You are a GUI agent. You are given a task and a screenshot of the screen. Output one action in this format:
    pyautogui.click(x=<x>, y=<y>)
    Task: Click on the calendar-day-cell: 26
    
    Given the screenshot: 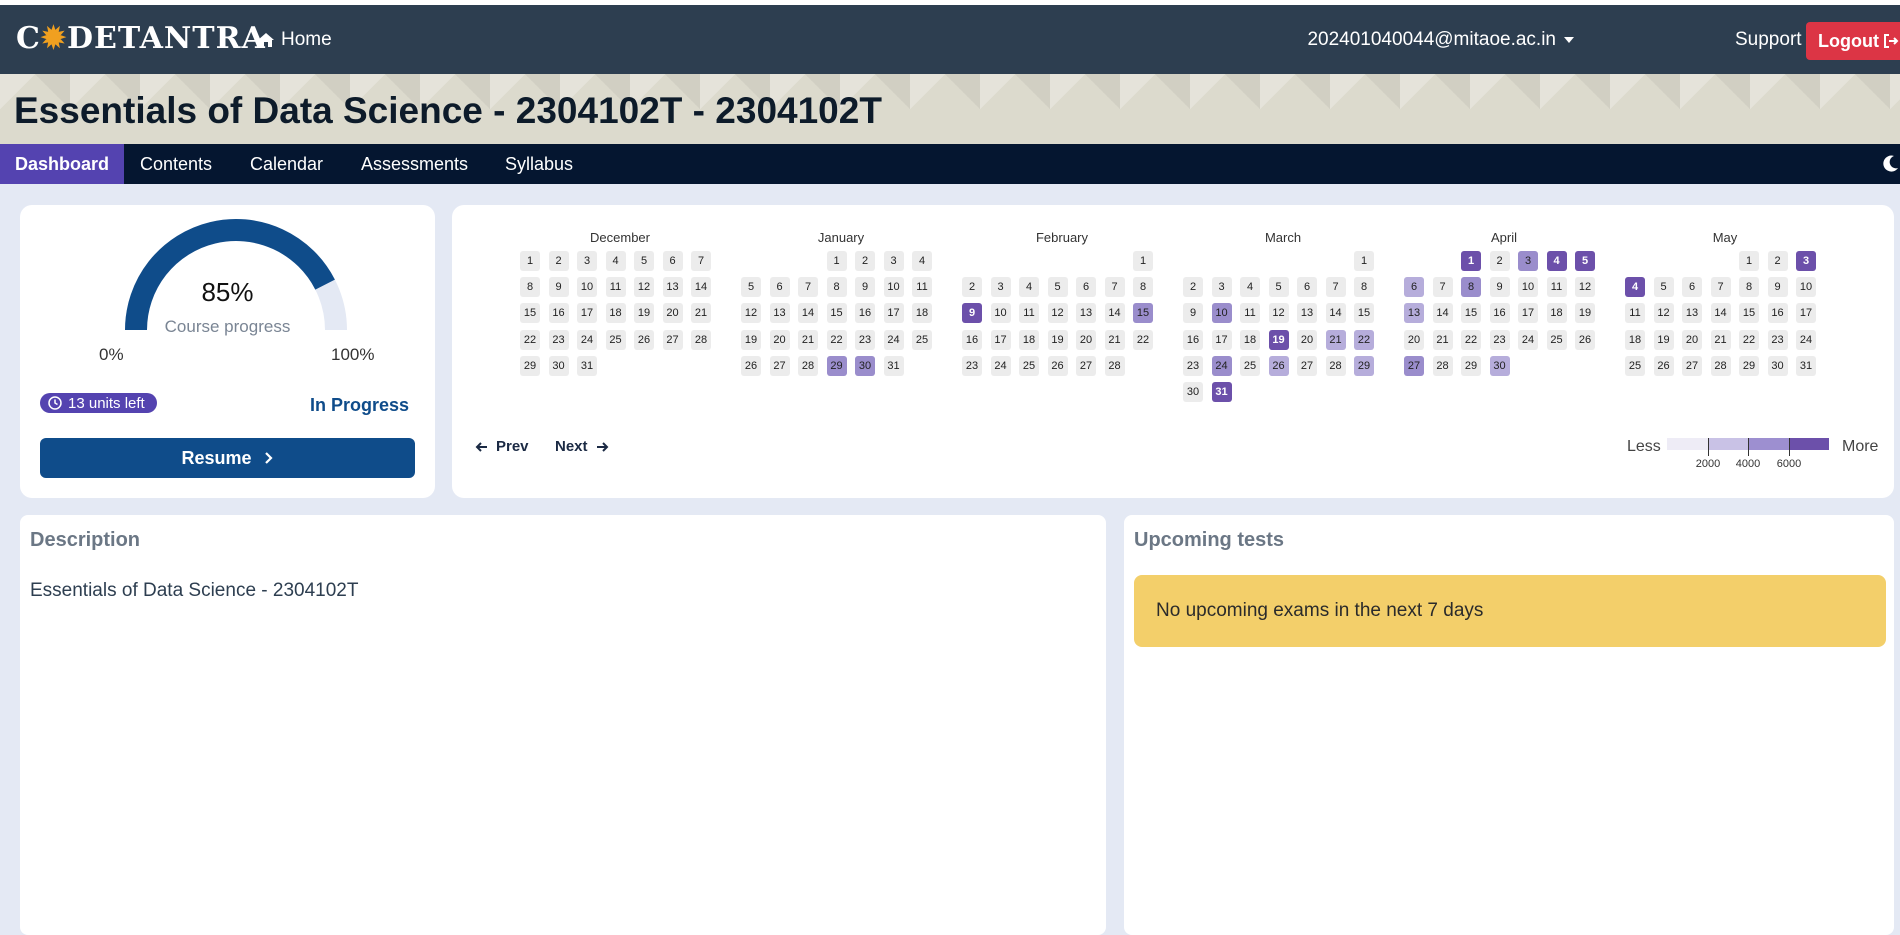 What is the action you would take?
    pyautogui.click(x=751, y=365)
    